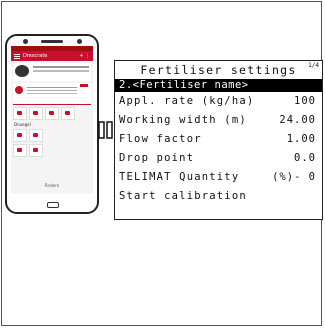  I want to click on fertiliser-card, so click(52, 90).